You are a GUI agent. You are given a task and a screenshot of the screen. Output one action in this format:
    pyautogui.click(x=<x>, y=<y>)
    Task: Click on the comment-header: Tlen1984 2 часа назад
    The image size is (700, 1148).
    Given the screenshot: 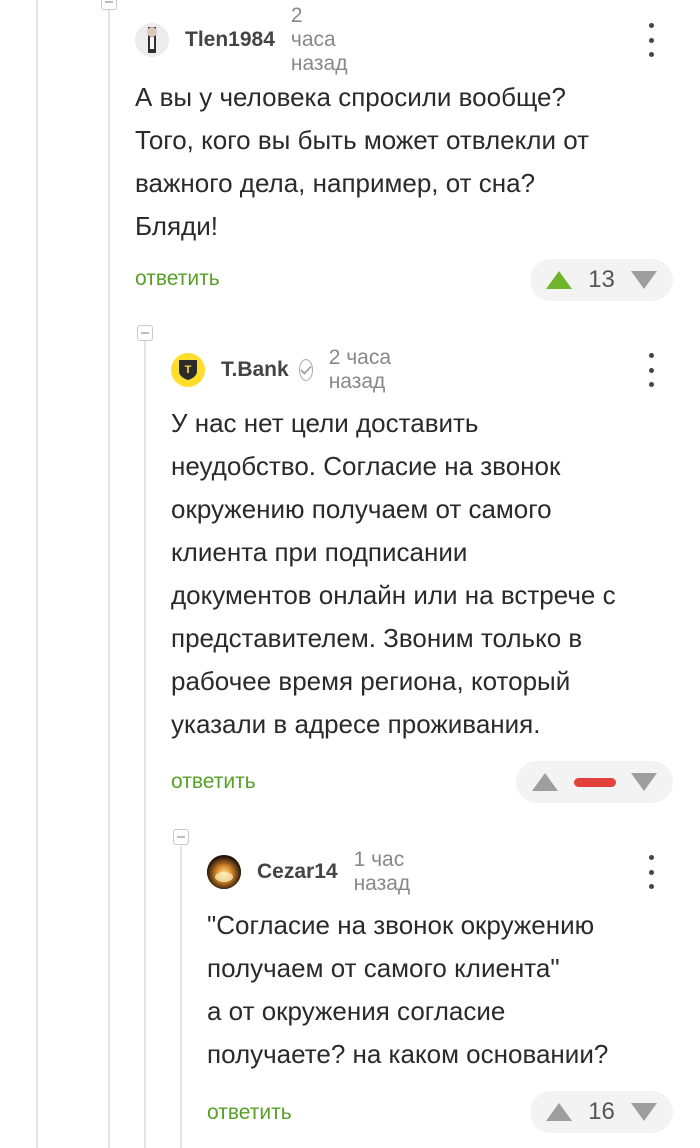 What is the action you would take?
    pyautogui.click(x=241, y=39)
    